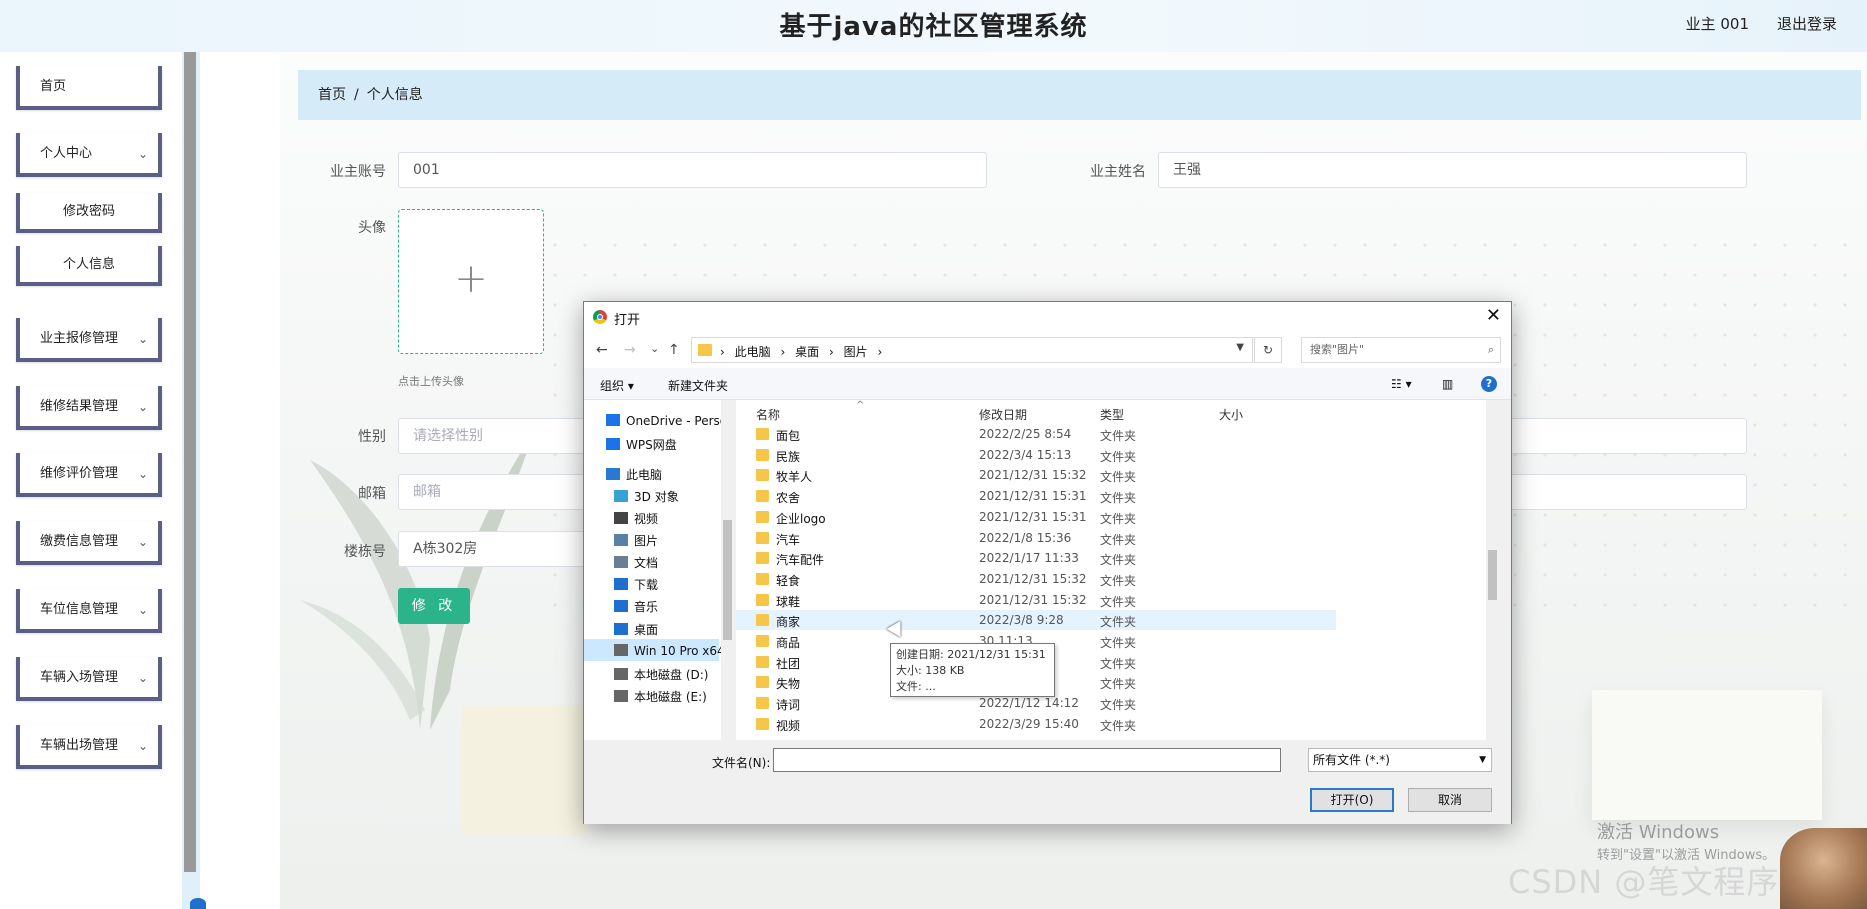  Describe the element at coordinates (674, 350) in the screenshot. I see `up-icon: ↑` at that location.